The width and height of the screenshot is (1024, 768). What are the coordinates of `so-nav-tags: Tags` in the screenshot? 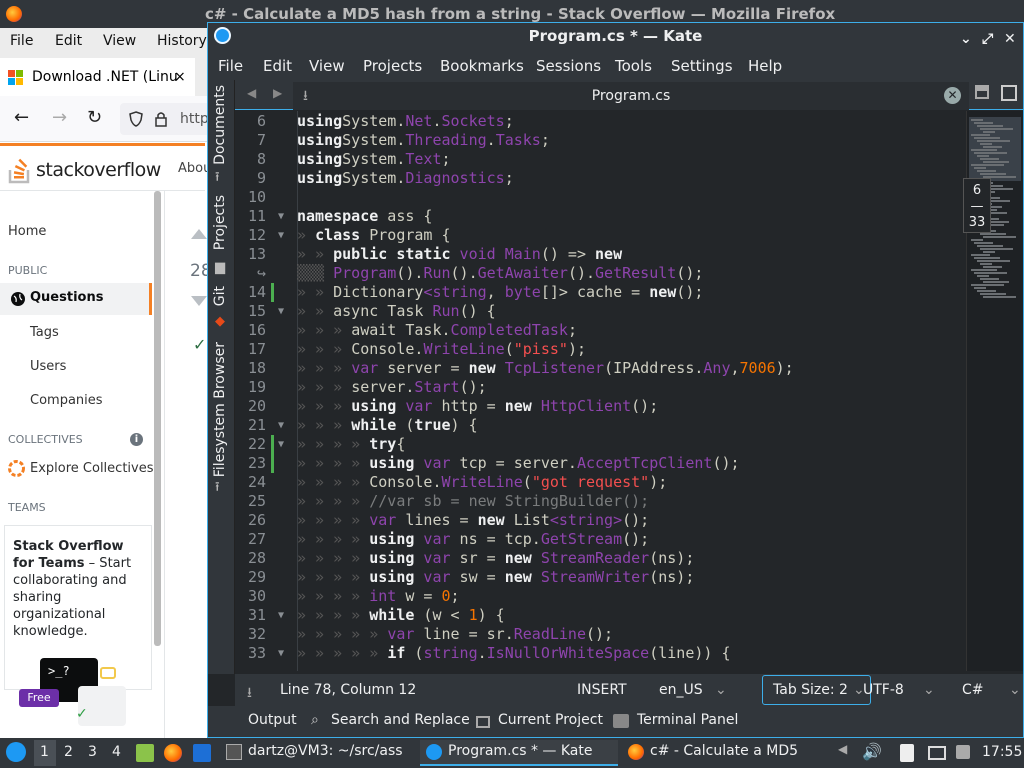 It's located at (44, 332).